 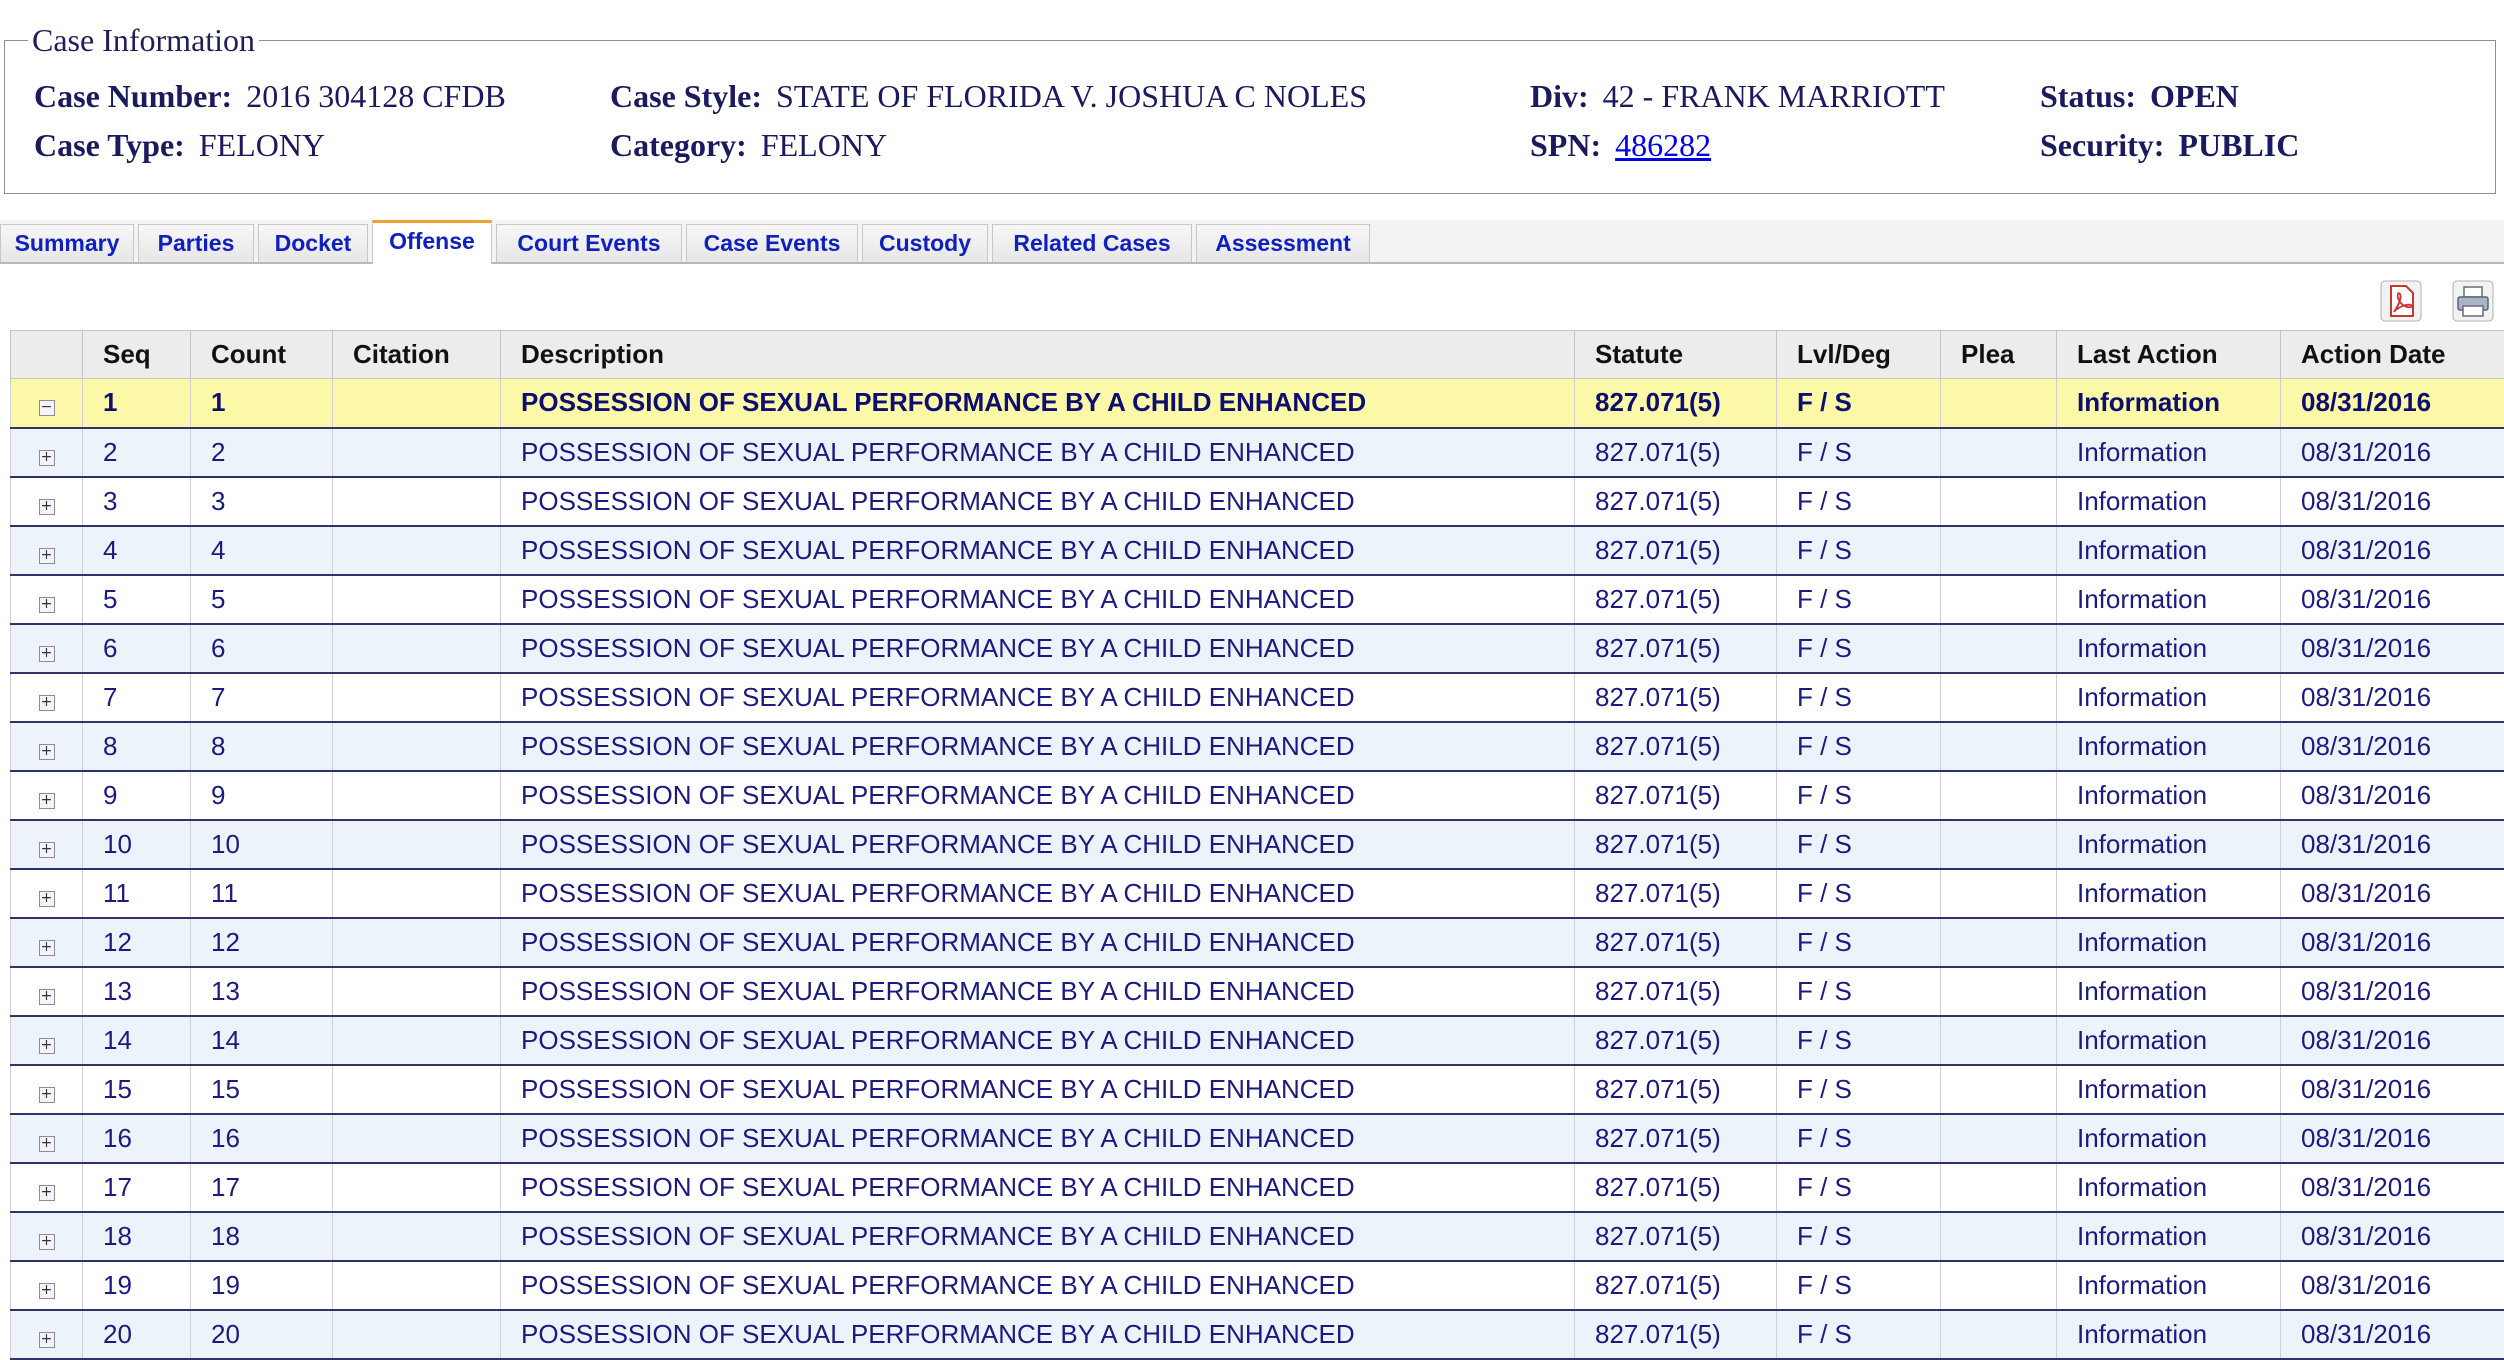 I want to click on tab-custody: Custody, so click(x=925, y=243).